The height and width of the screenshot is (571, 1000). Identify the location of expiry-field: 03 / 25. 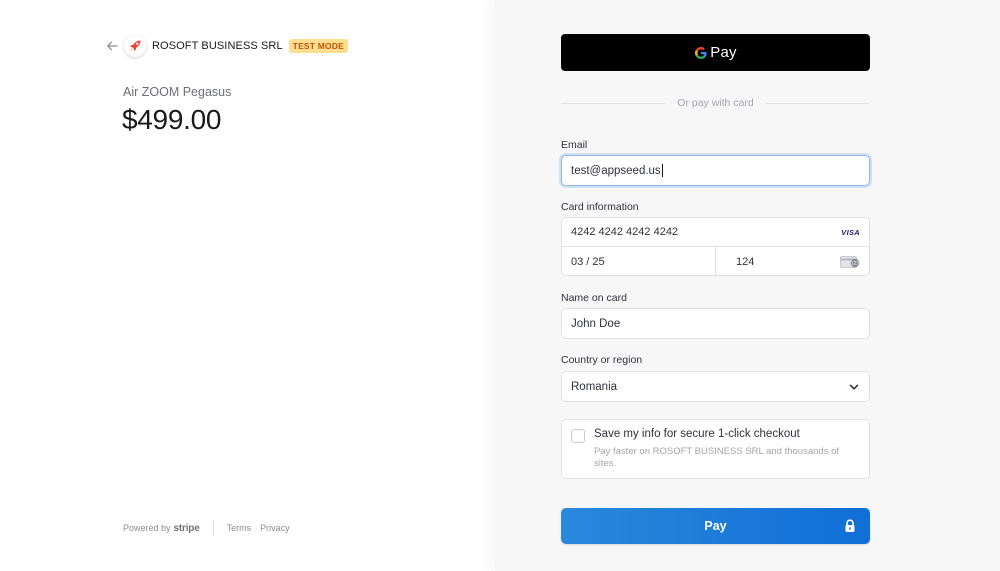
(639, 261).